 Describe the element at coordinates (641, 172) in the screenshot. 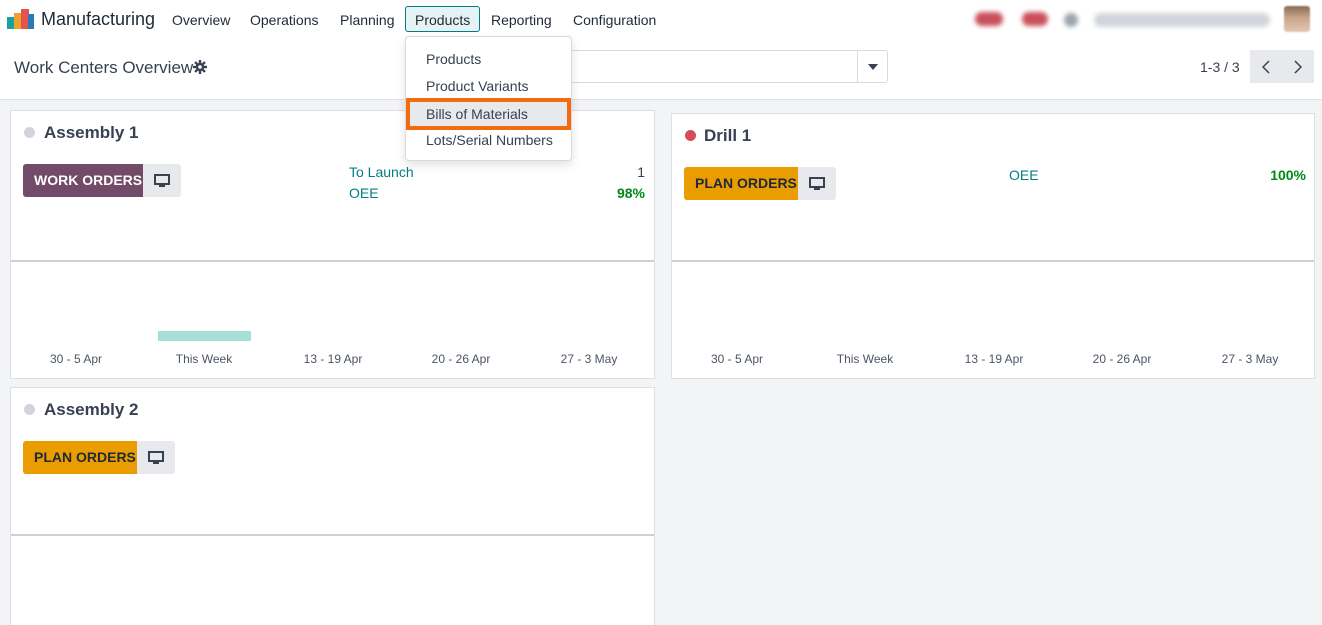

I see `stat-value-to-launch: 1` at that location.